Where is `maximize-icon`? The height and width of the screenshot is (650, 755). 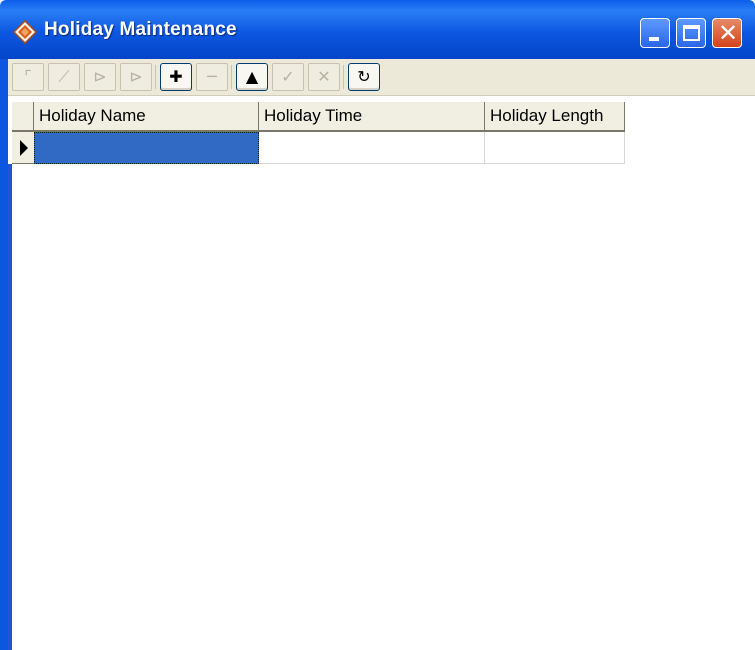
maximize-icon is located at coordinates (691, 33).